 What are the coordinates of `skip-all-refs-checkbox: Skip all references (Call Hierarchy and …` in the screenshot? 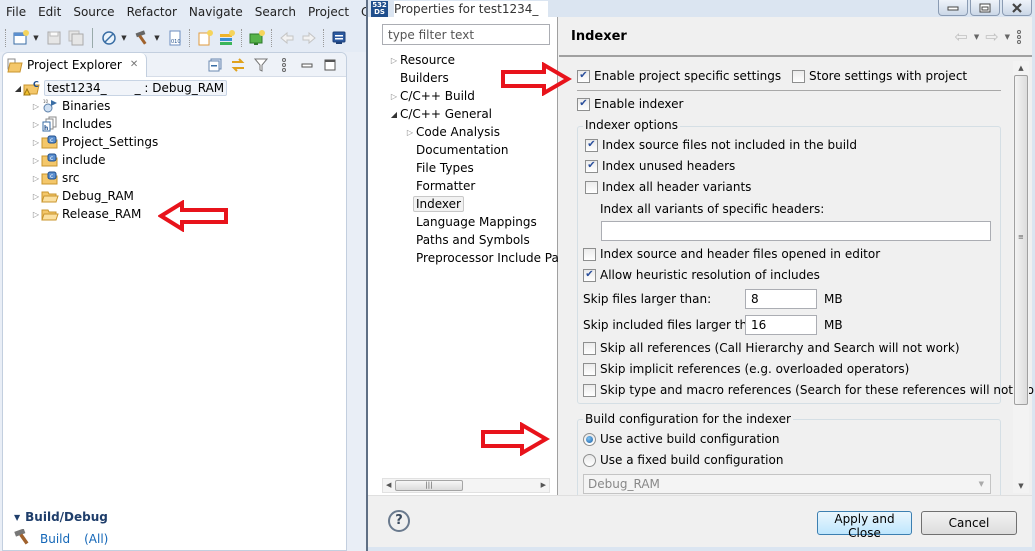 It's located at (771, 348).